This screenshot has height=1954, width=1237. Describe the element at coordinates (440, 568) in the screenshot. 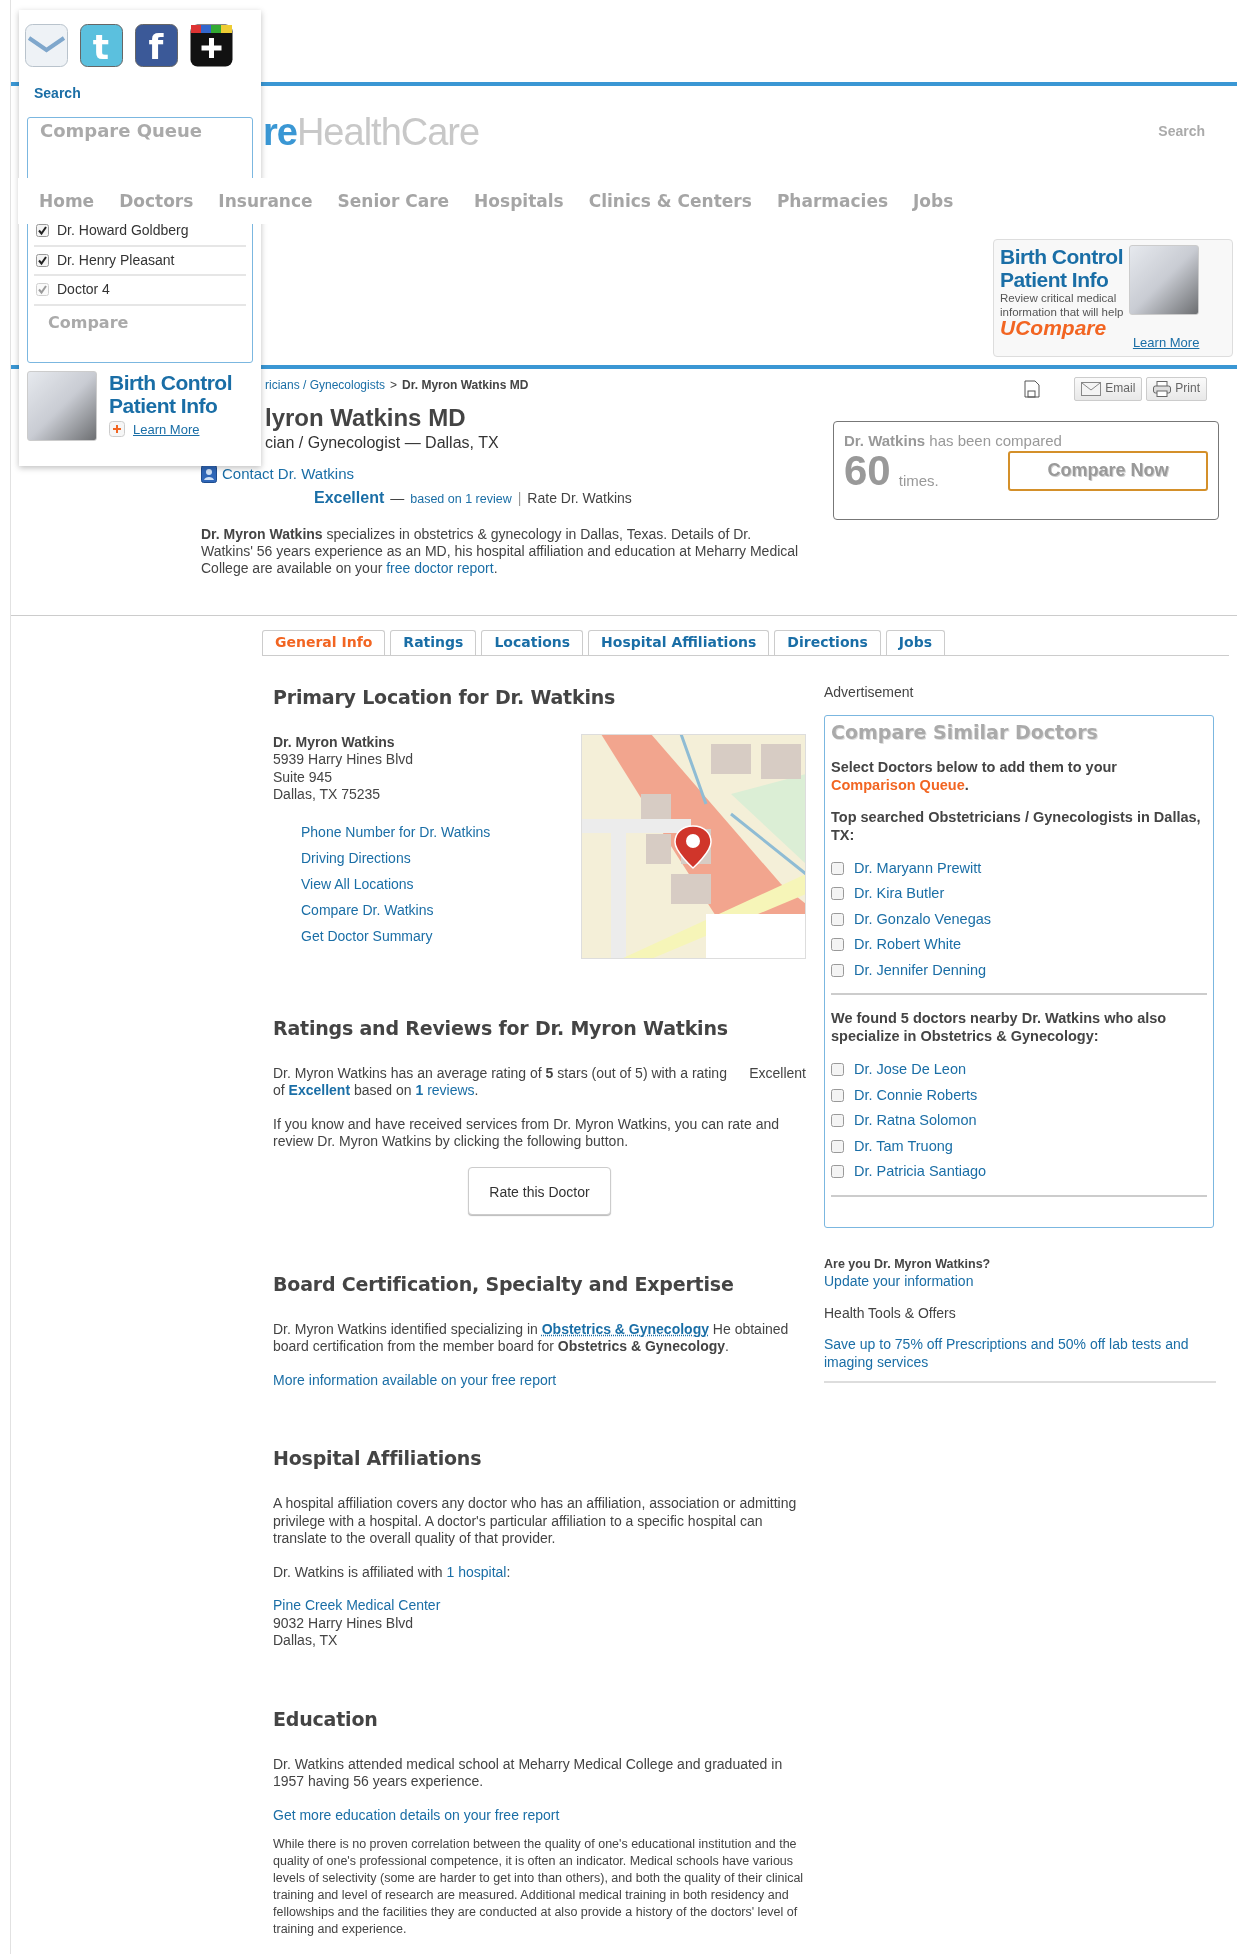

I see `link: free doctor report` at that location.